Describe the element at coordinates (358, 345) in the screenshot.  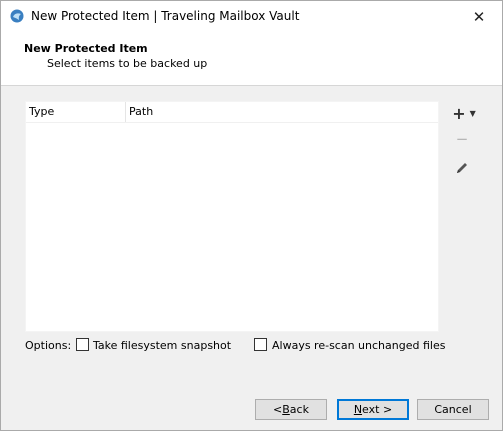
I see `rescan-checkbox-label: Always re-scan unchanged files` at that location.